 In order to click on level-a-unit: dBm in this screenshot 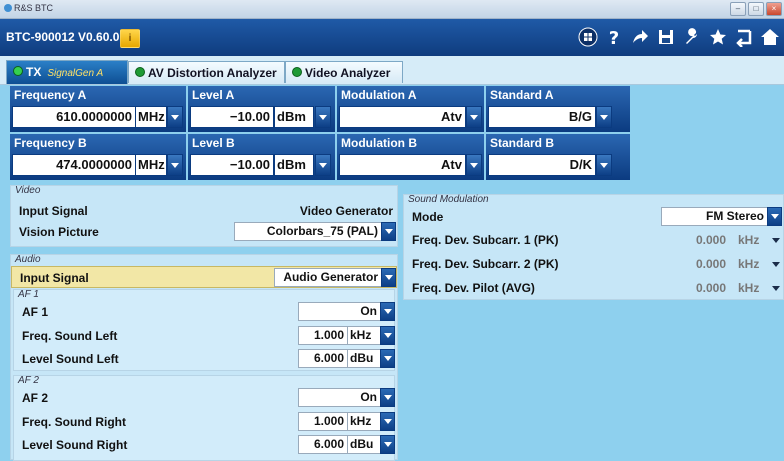, I will do `click(294, 117)`.